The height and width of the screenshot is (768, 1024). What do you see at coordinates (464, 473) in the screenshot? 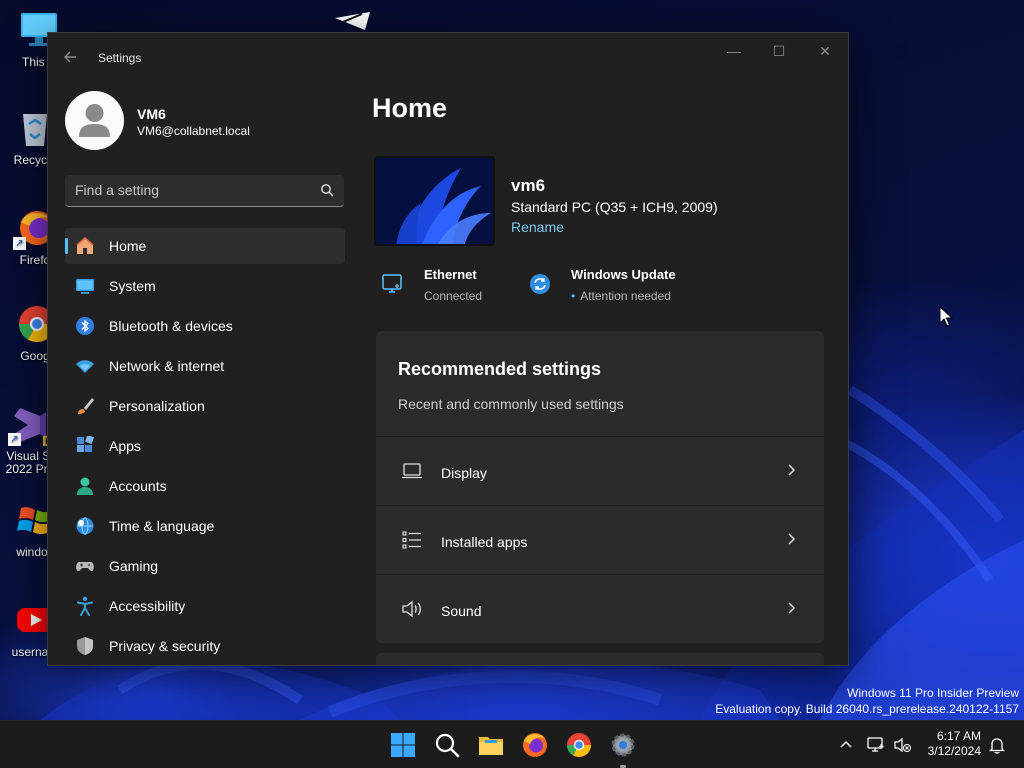
I see `recommended-item-label: Display` at bounding box center [464, 473].